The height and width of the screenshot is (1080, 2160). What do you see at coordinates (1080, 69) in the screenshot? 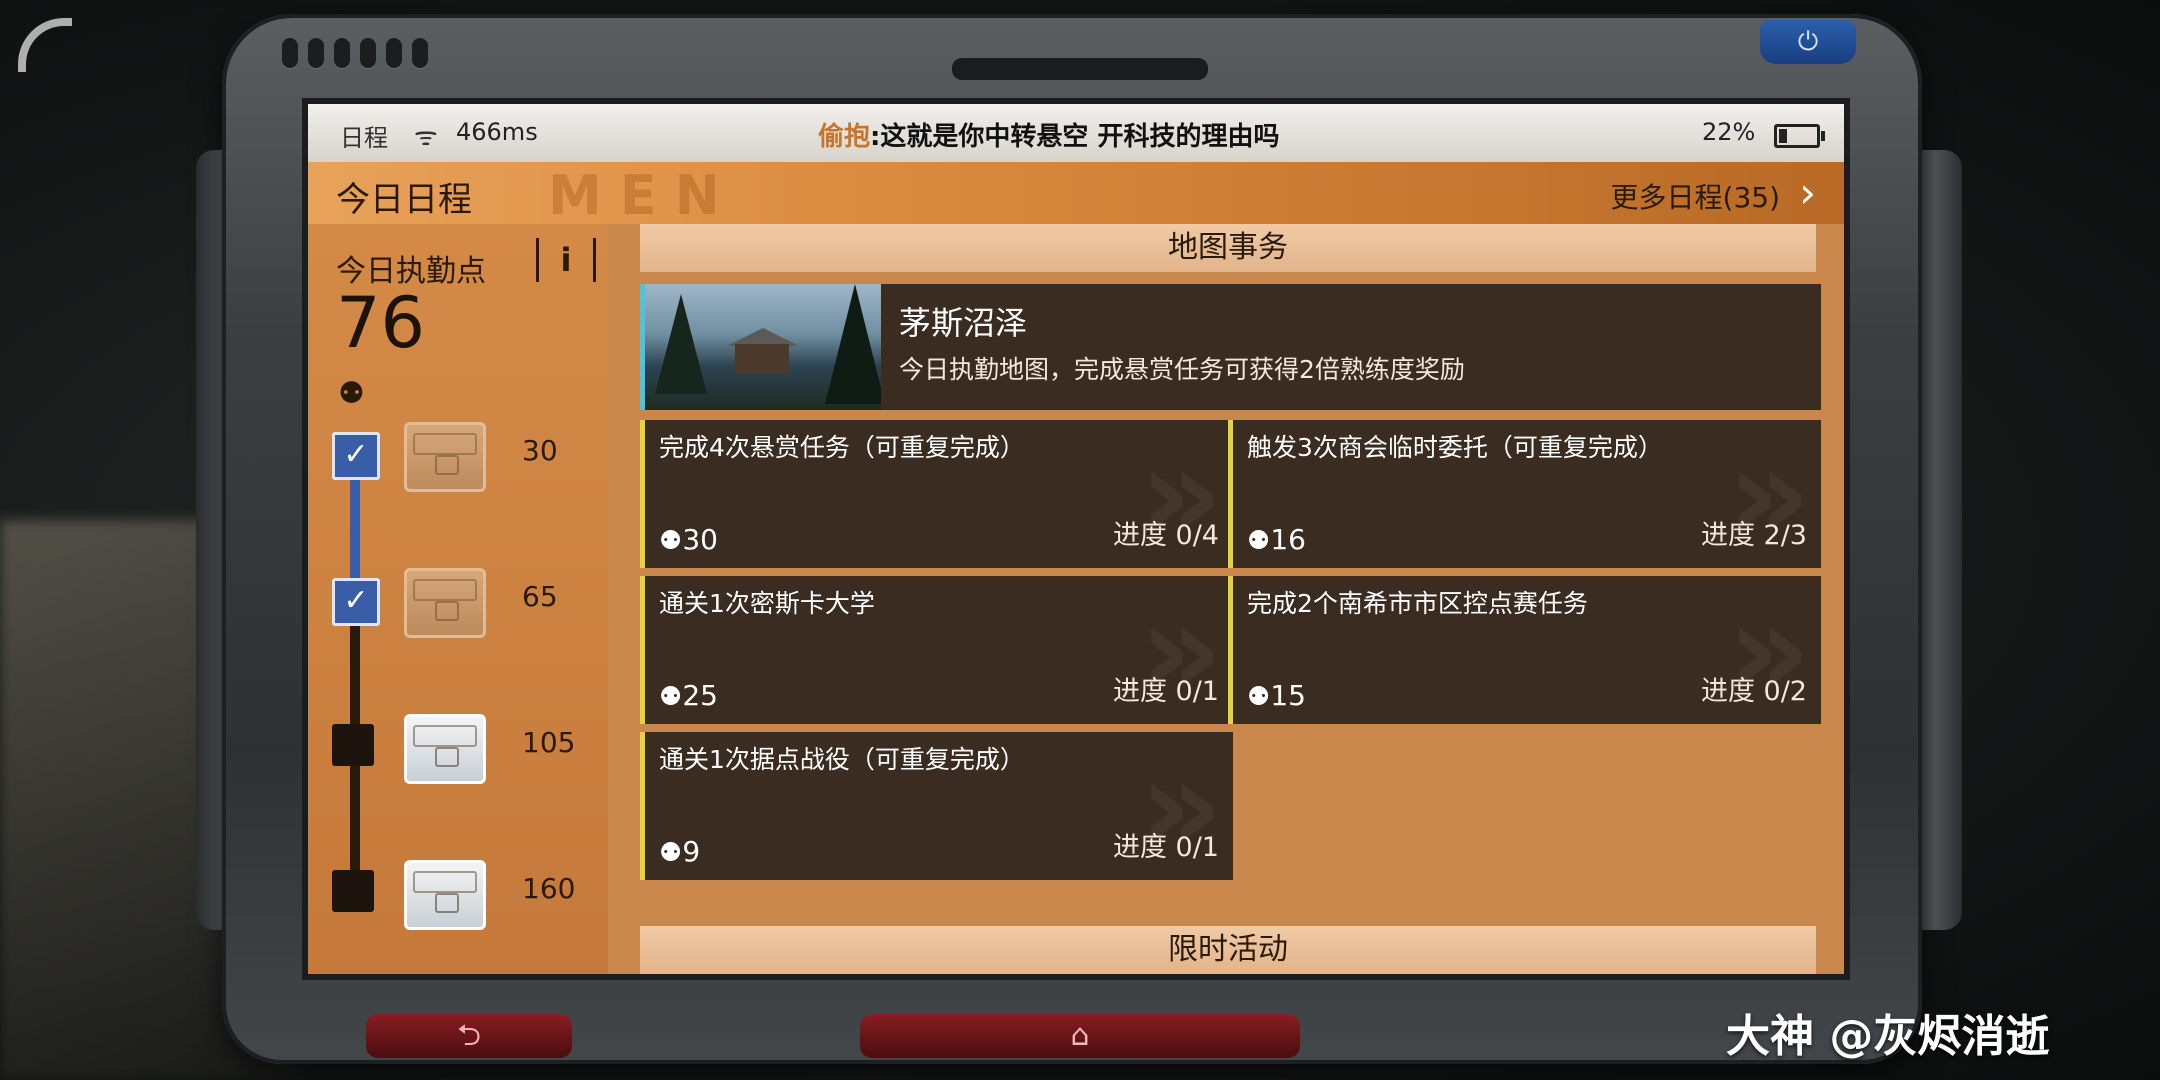
I see `device-slot` at bounding box center [1080, 69].